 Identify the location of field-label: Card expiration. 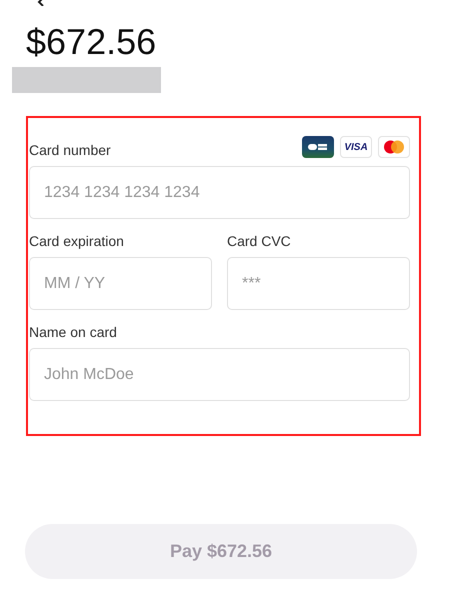
(77, 241).